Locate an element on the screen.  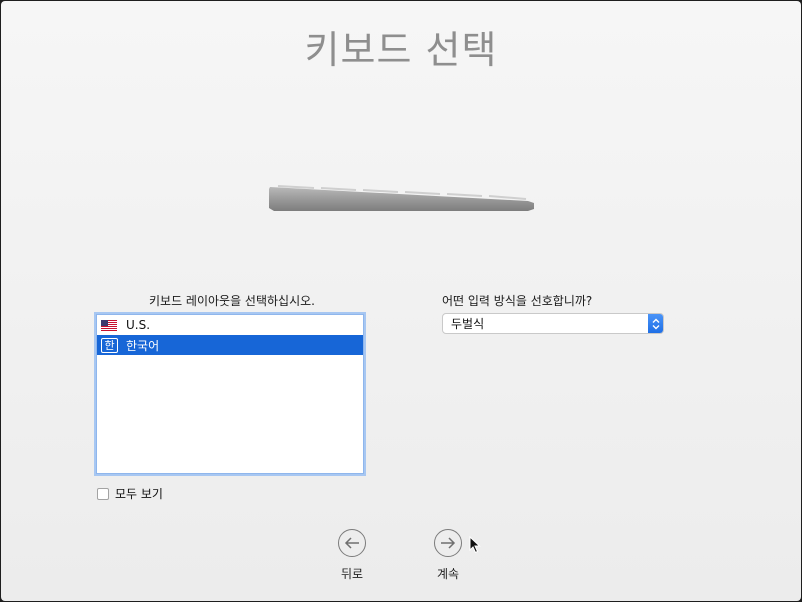
input-method-label: 어떤 입력 방식을 선호합니까? is located at coordinates (517, 301).